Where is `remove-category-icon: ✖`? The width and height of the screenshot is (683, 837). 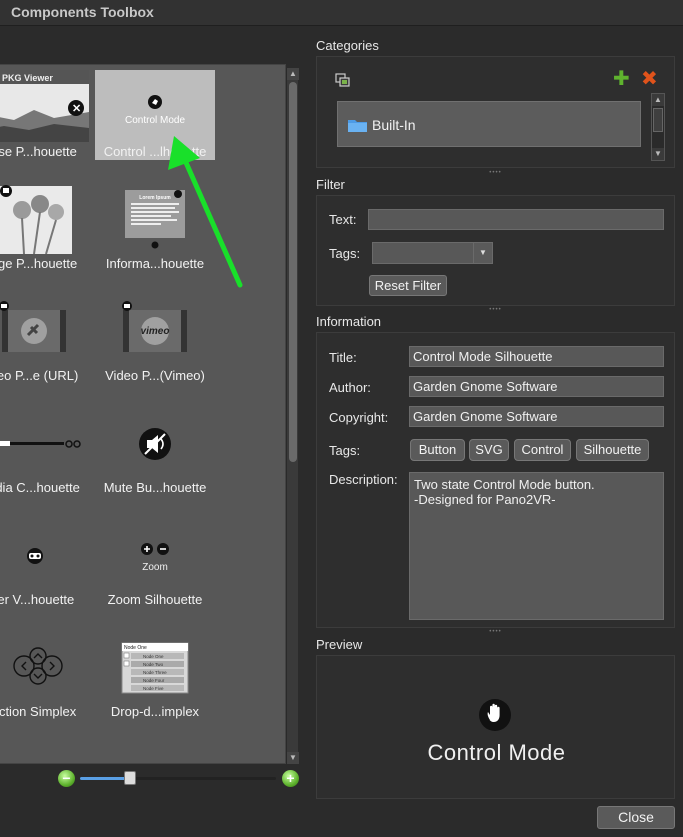 remove-category-icon: ✖ is located at coordinates (649, 79).